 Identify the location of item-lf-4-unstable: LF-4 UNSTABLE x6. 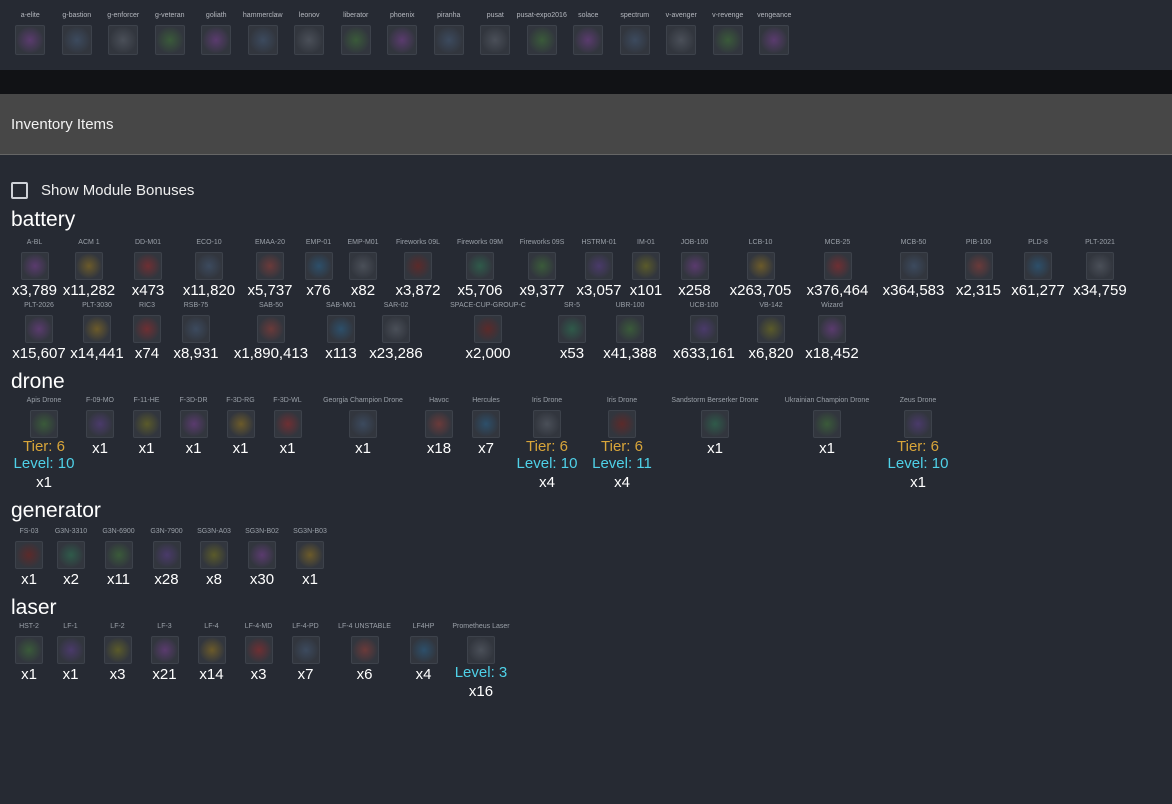
(364, 653).